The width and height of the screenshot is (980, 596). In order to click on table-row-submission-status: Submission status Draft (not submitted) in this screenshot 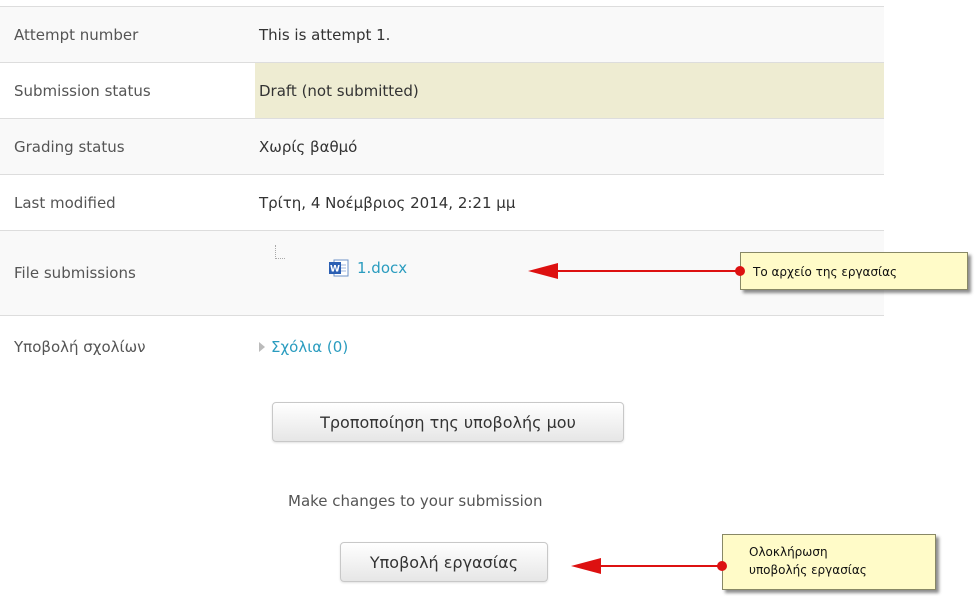, I will do `click(442, 90)`.